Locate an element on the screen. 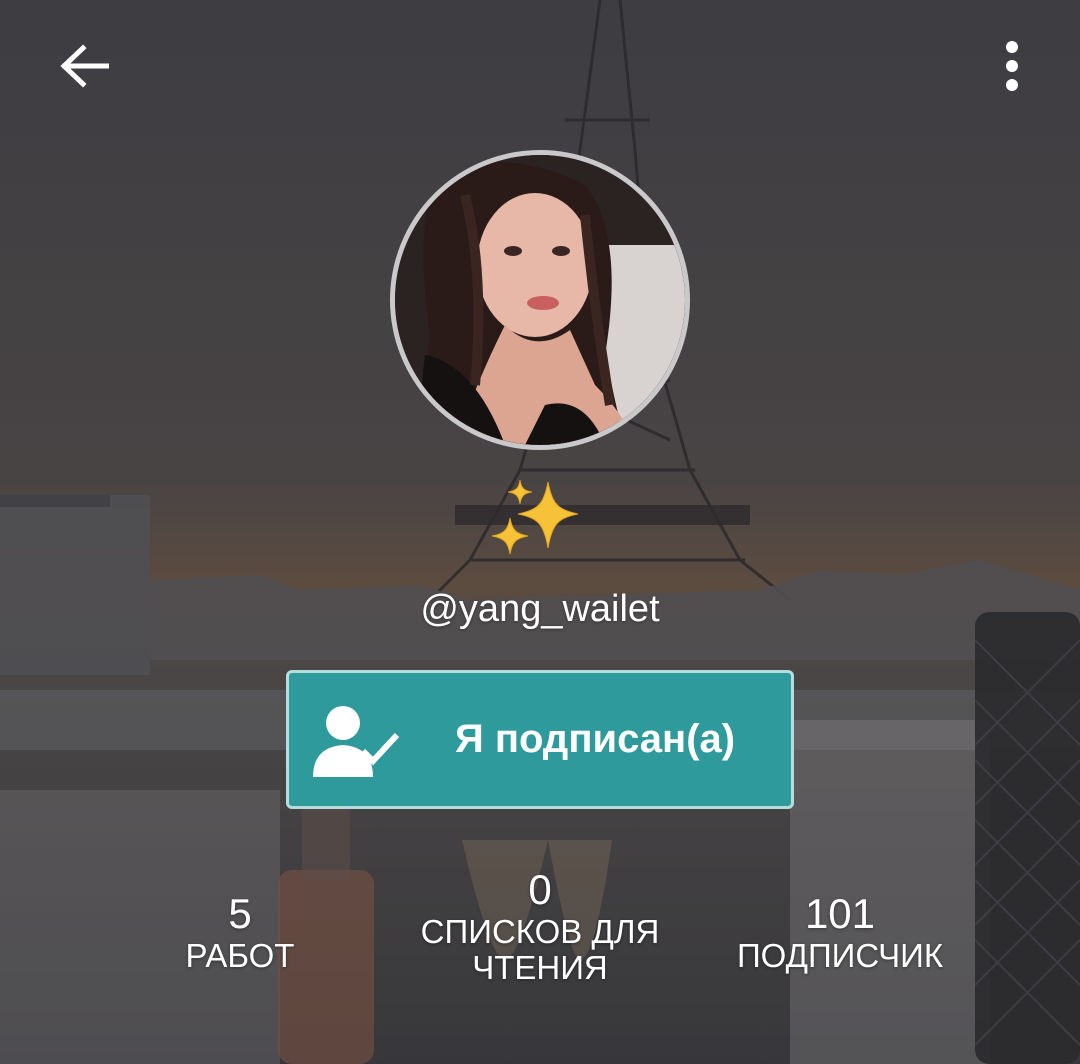 The height and width of the screenshot is (1064, 1080). more-vertical-icon is located at coordinates (1012, 66).